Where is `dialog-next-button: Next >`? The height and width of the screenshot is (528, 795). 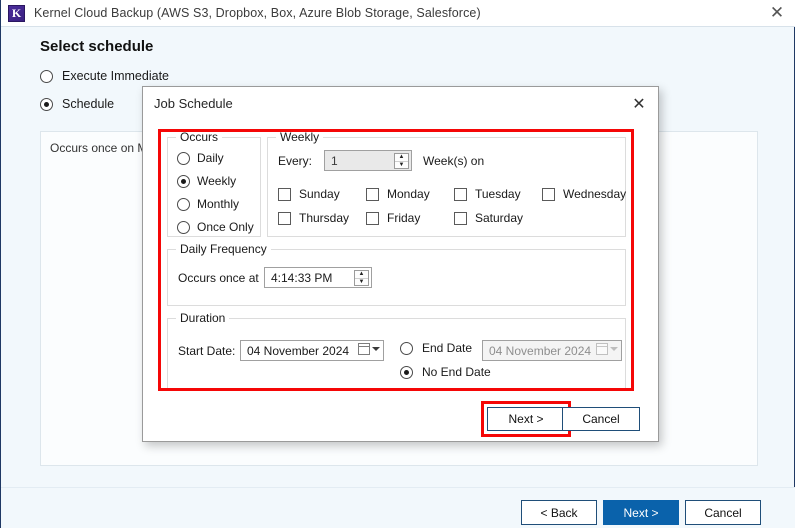 dialog-next-button: Next > is located at coordinates (526, 419).